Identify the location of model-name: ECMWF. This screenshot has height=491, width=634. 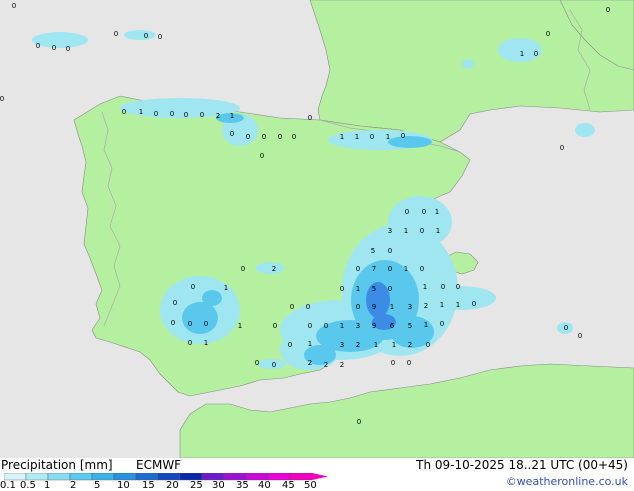
(159, 465).